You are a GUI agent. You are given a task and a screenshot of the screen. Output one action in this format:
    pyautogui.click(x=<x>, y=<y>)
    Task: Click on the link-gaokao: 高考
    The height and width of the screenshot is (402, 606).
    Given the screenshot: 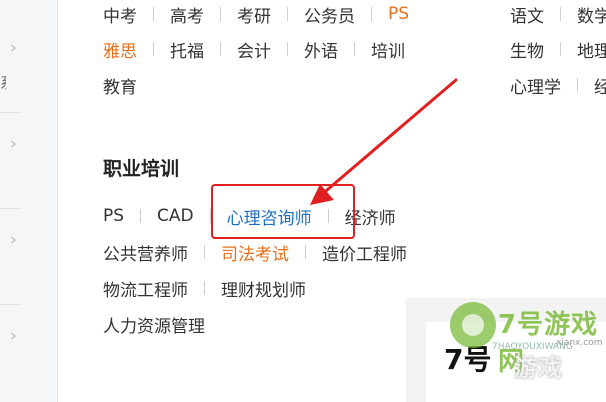 What is the action you would take?
    pyautogui.click(x=187, y=14)
    